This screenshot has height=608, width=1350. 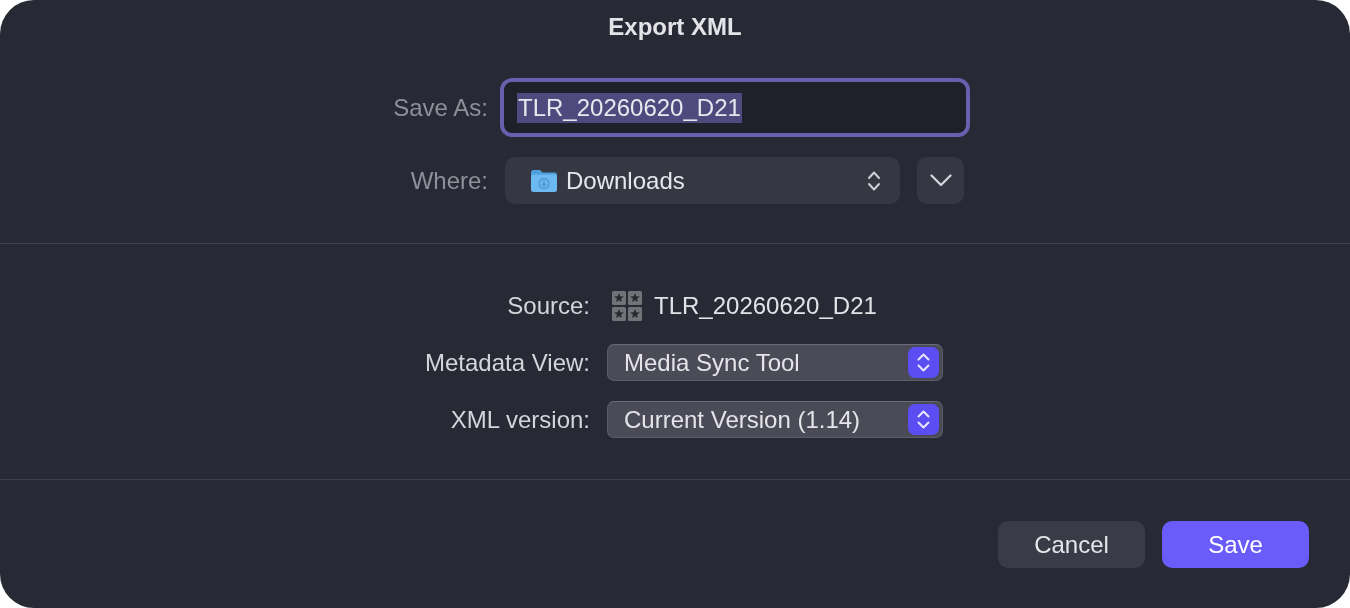 I want to click on option-label: Source:, so click(x=548, y=306).